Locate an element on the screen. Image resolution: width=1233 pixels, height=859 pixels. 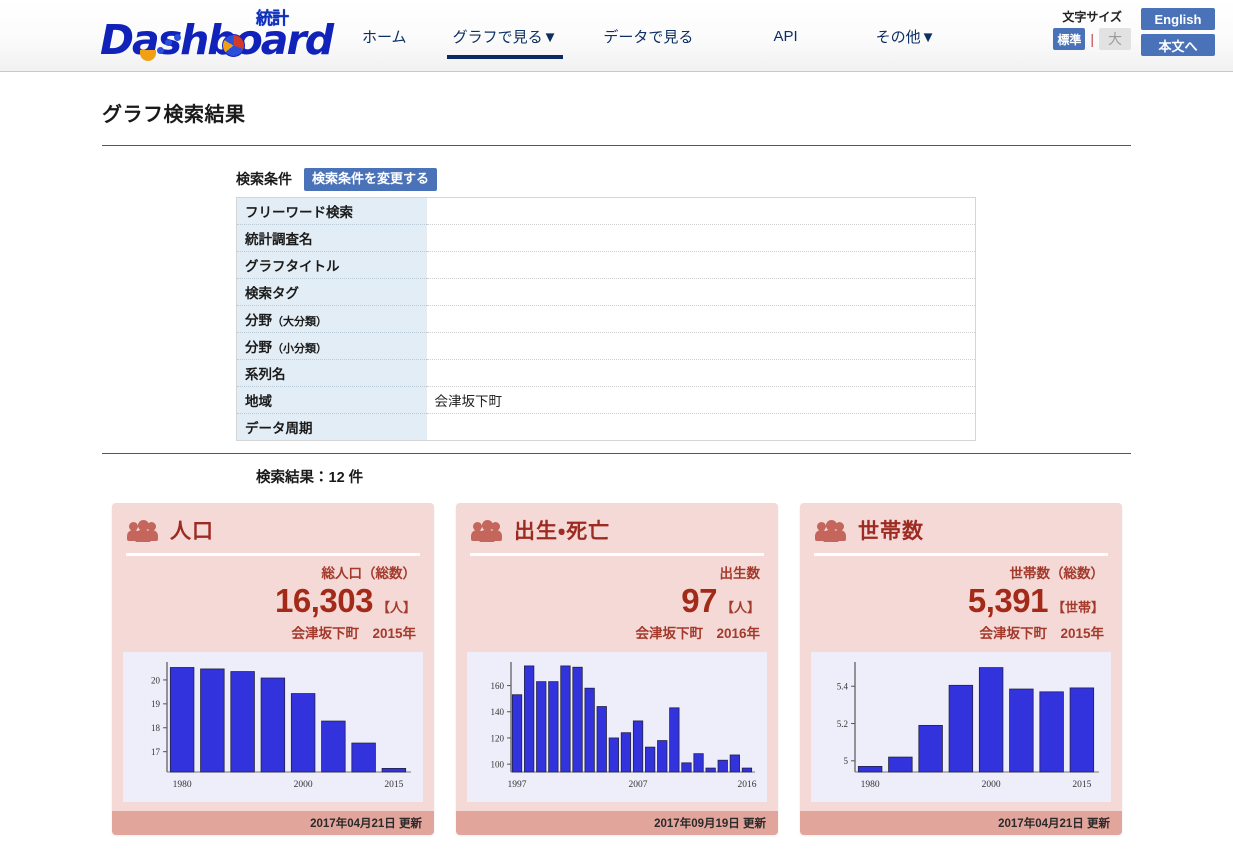
main-navigation: ホーム グラフで見る▼ データで見る API その他▼ is located at coordinates (648, 36).